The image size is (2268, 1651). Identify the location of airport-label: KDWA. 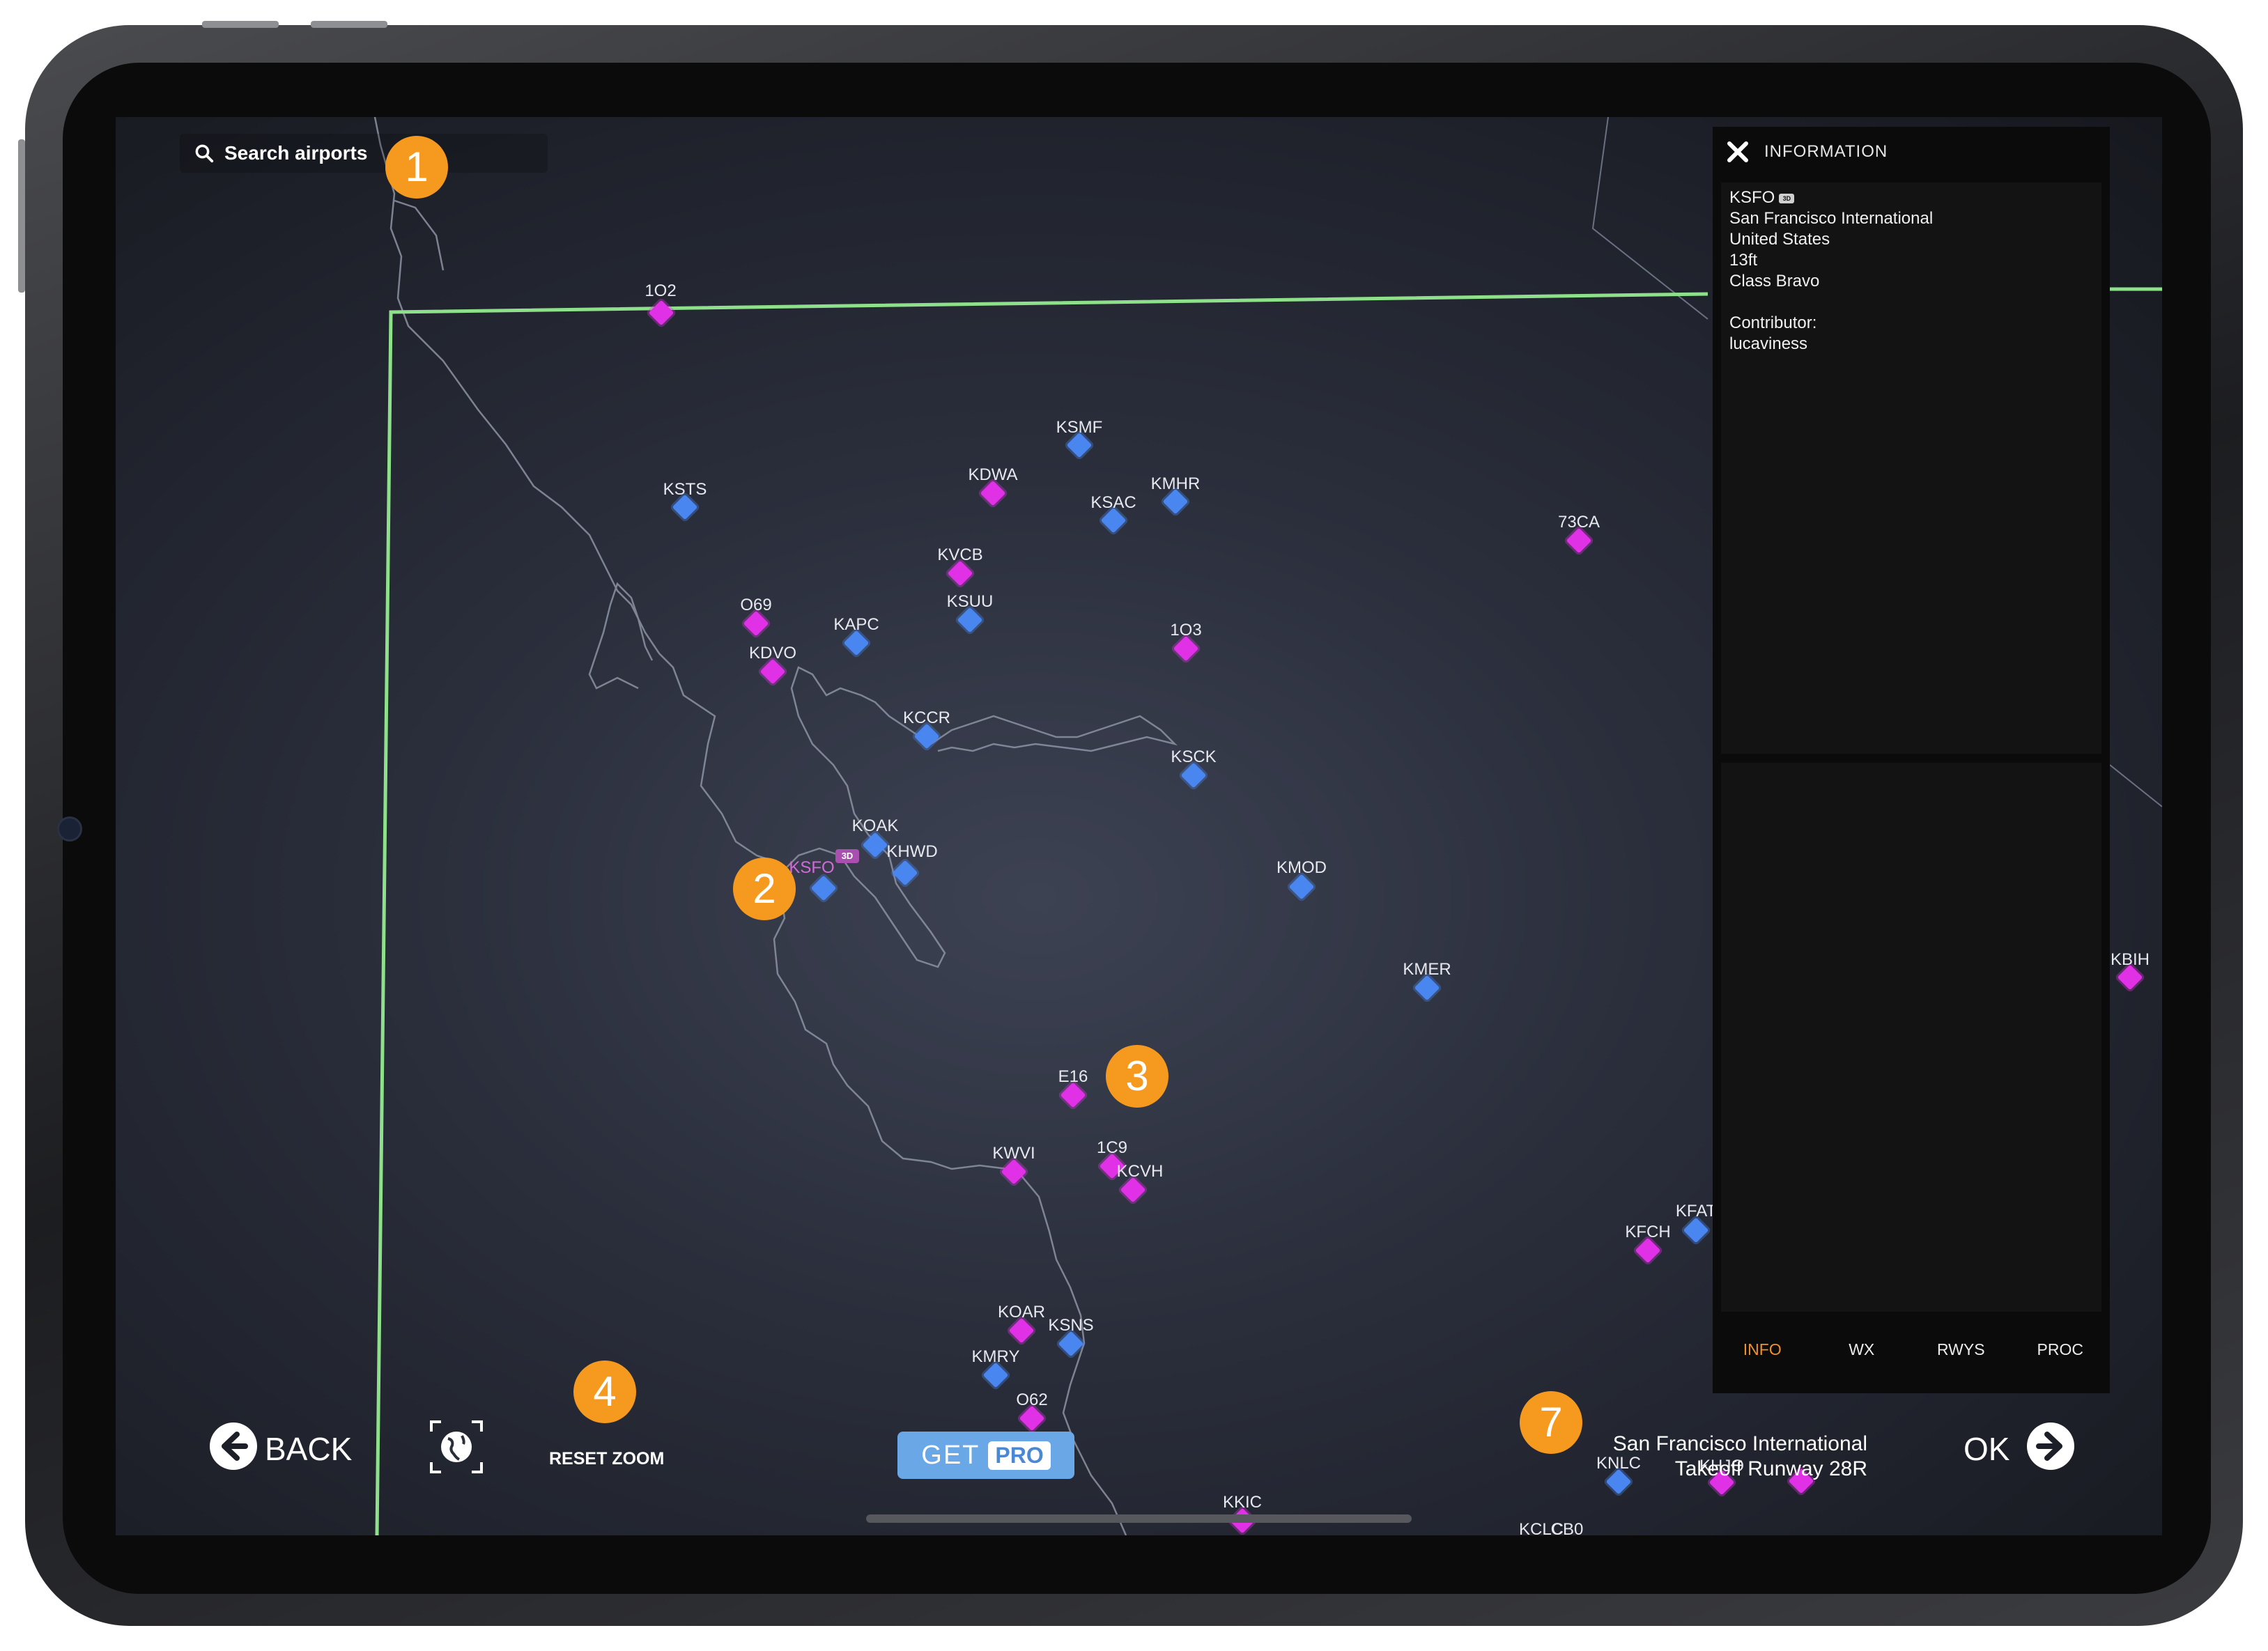
(992, 475).